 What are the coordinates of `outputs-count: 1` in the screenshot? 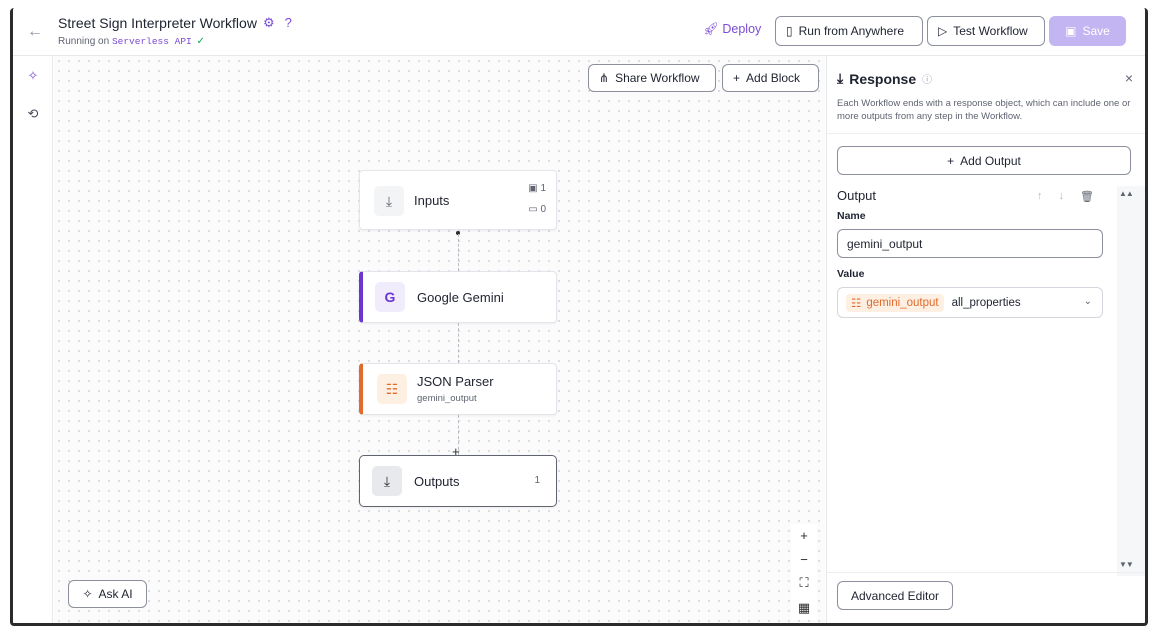 It's located at (537, 480).